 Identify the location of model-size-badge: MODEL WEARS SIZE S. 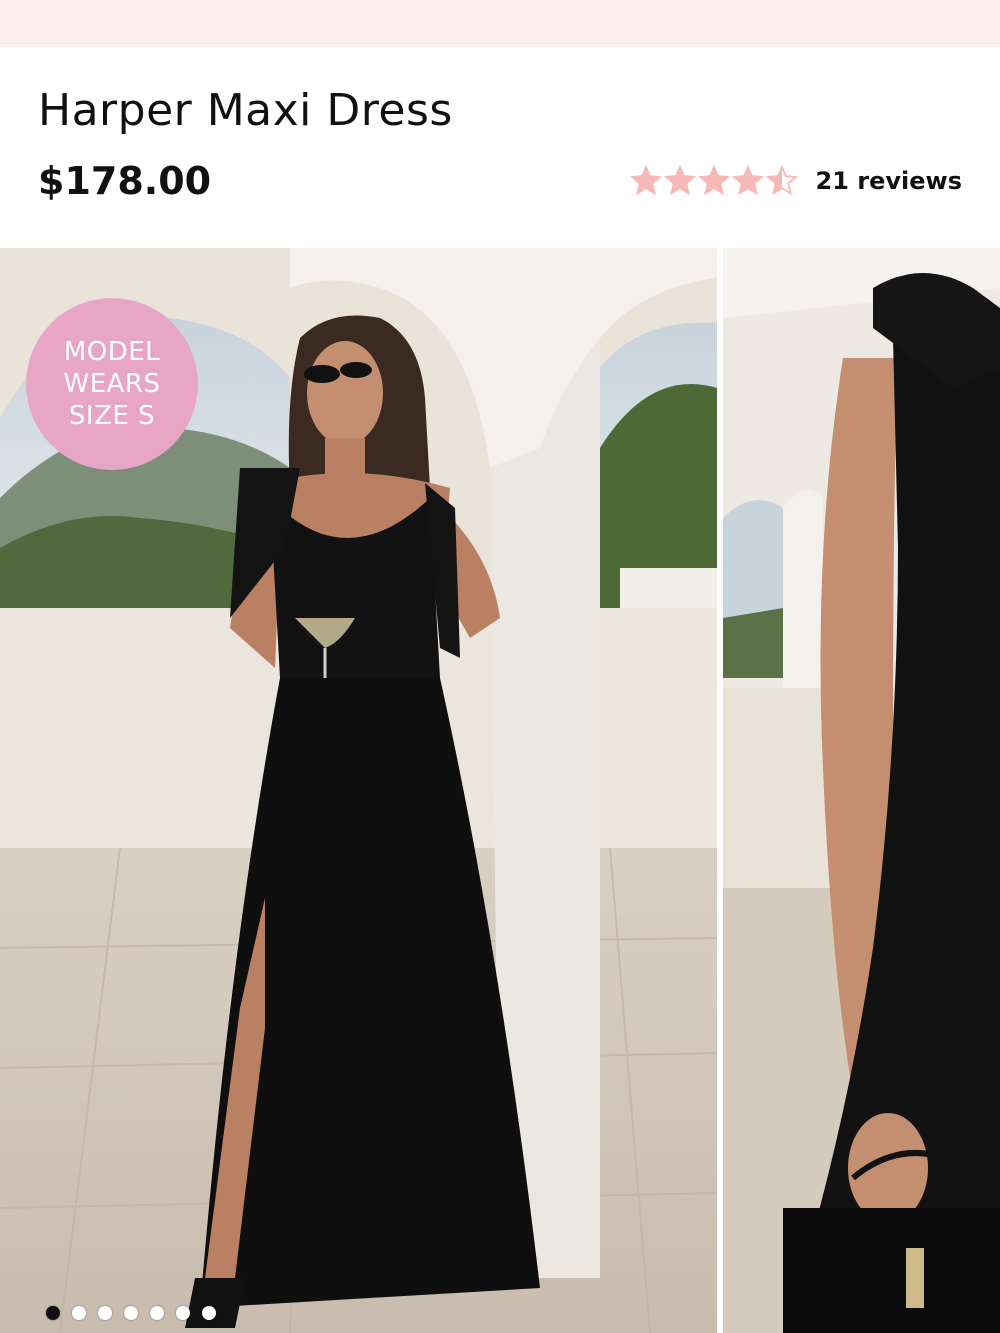
(112, 384).